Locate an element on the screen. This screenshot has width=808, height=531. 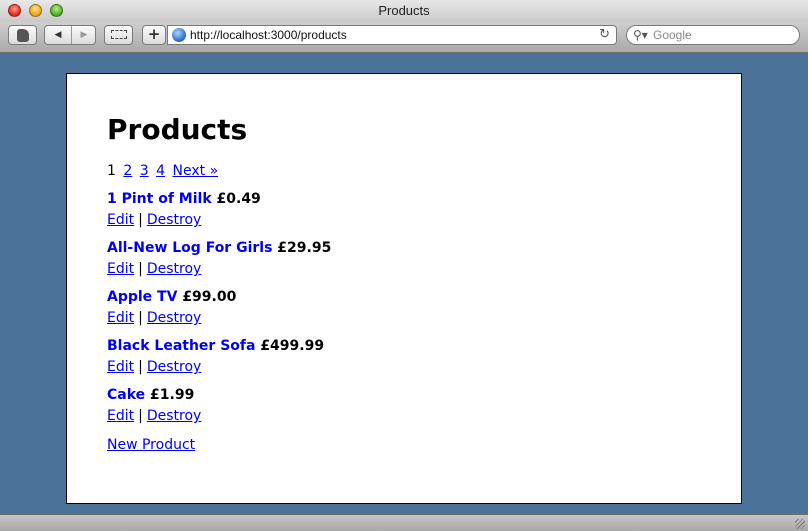
product-item: Black Leather Sofa £499.99 Edit | Destroy is located at coordinates (404, 356).